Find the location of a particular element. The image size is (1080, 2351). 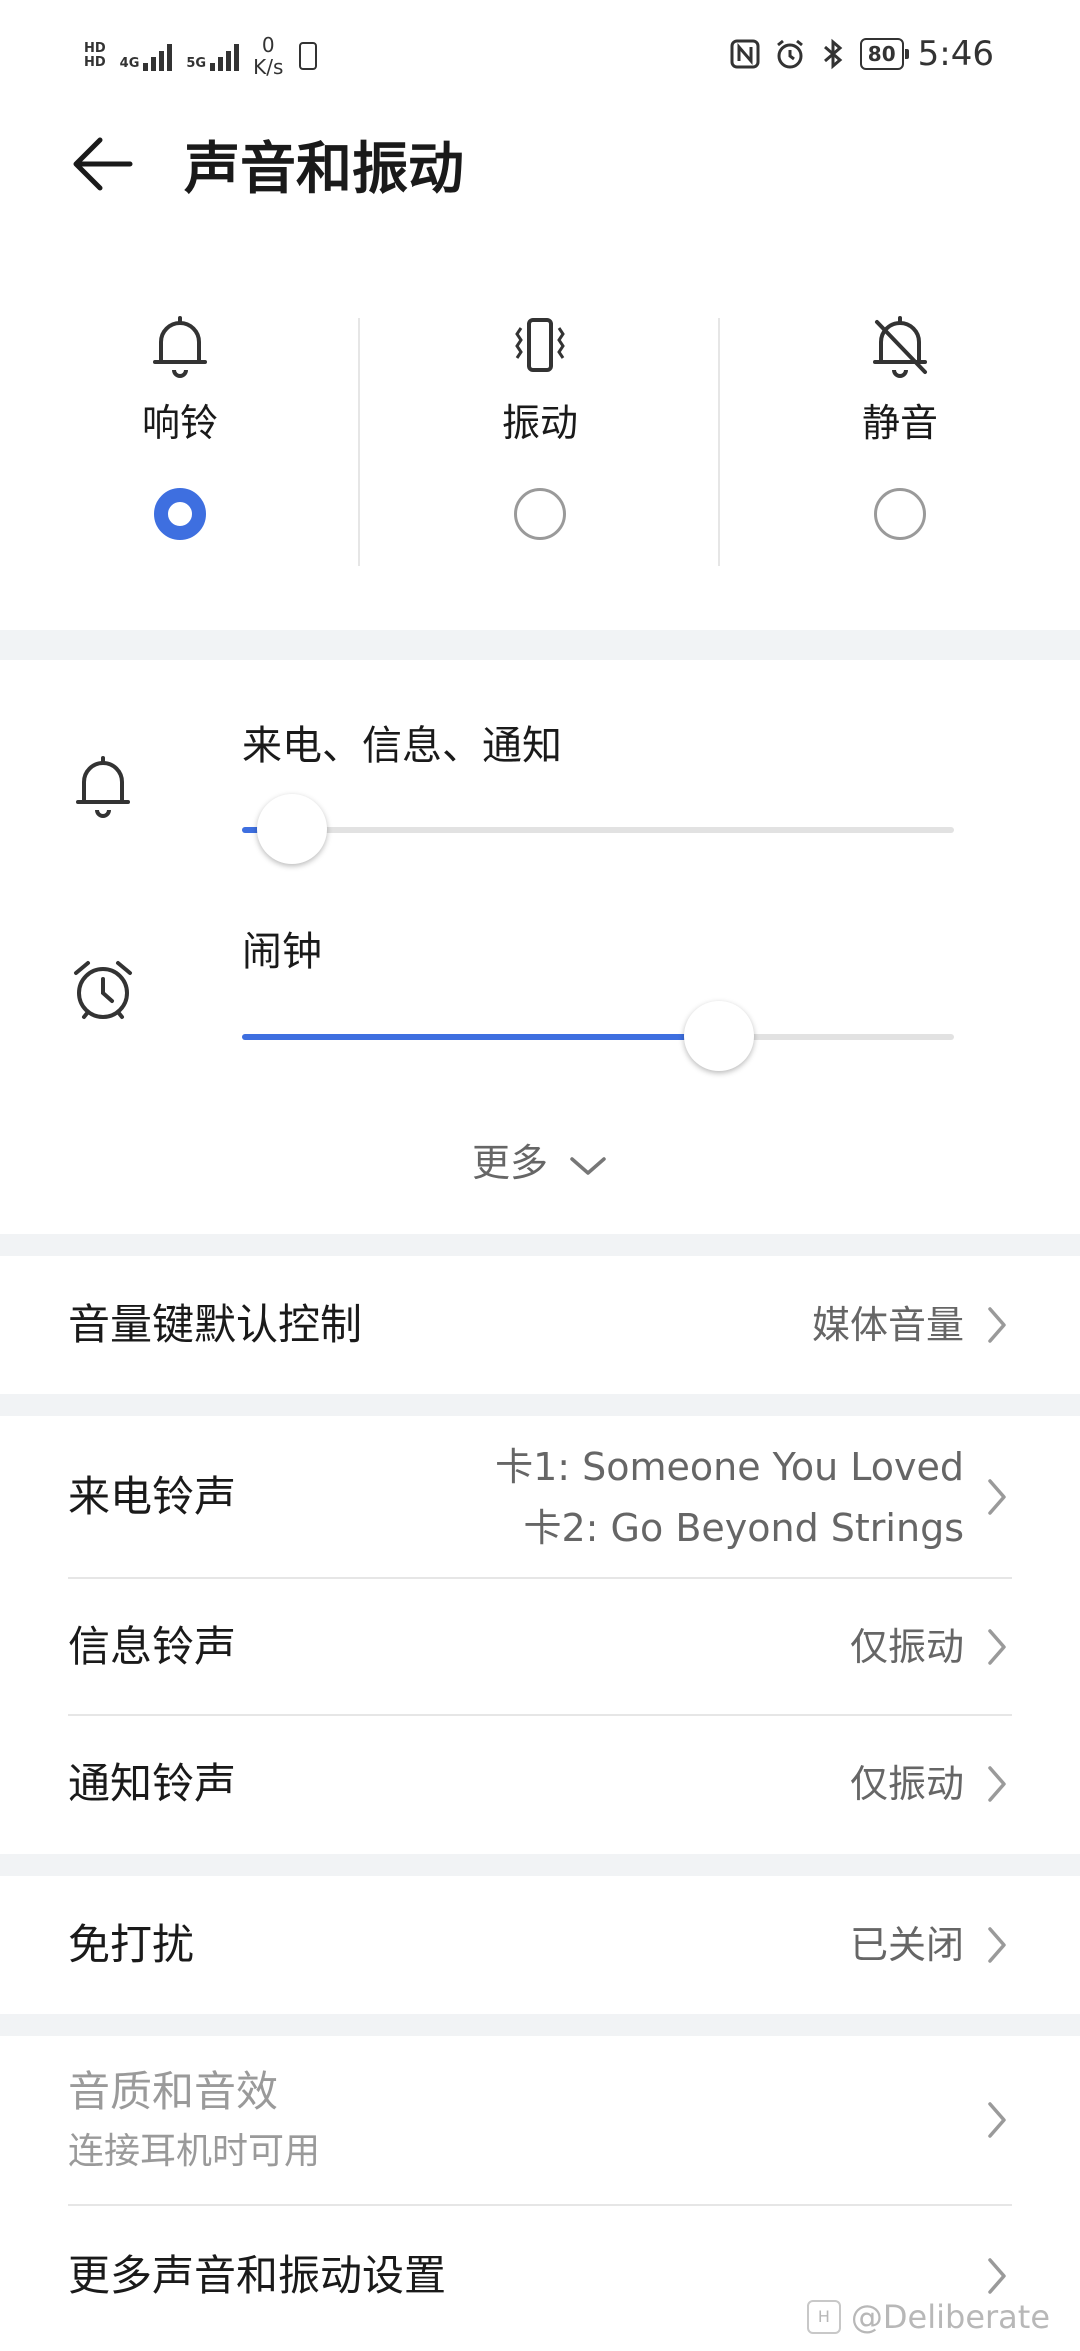

mode-ring-radio is located at coordinates (180, 514).